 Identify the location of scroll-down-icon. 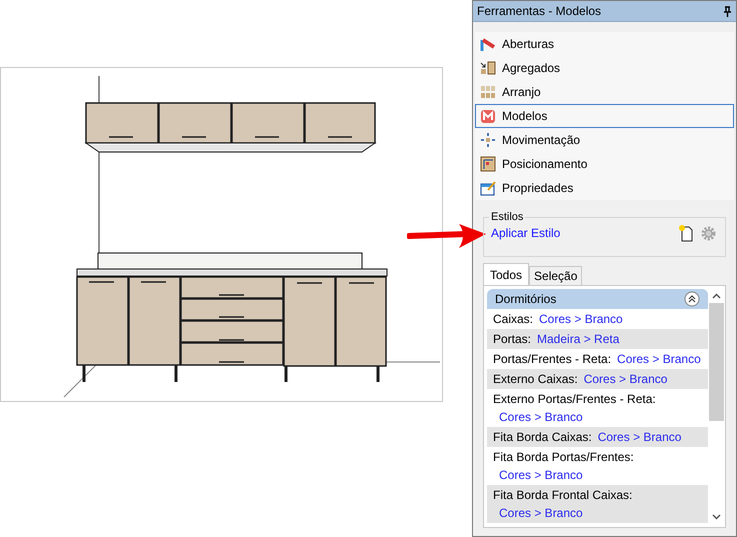
(716, 517).